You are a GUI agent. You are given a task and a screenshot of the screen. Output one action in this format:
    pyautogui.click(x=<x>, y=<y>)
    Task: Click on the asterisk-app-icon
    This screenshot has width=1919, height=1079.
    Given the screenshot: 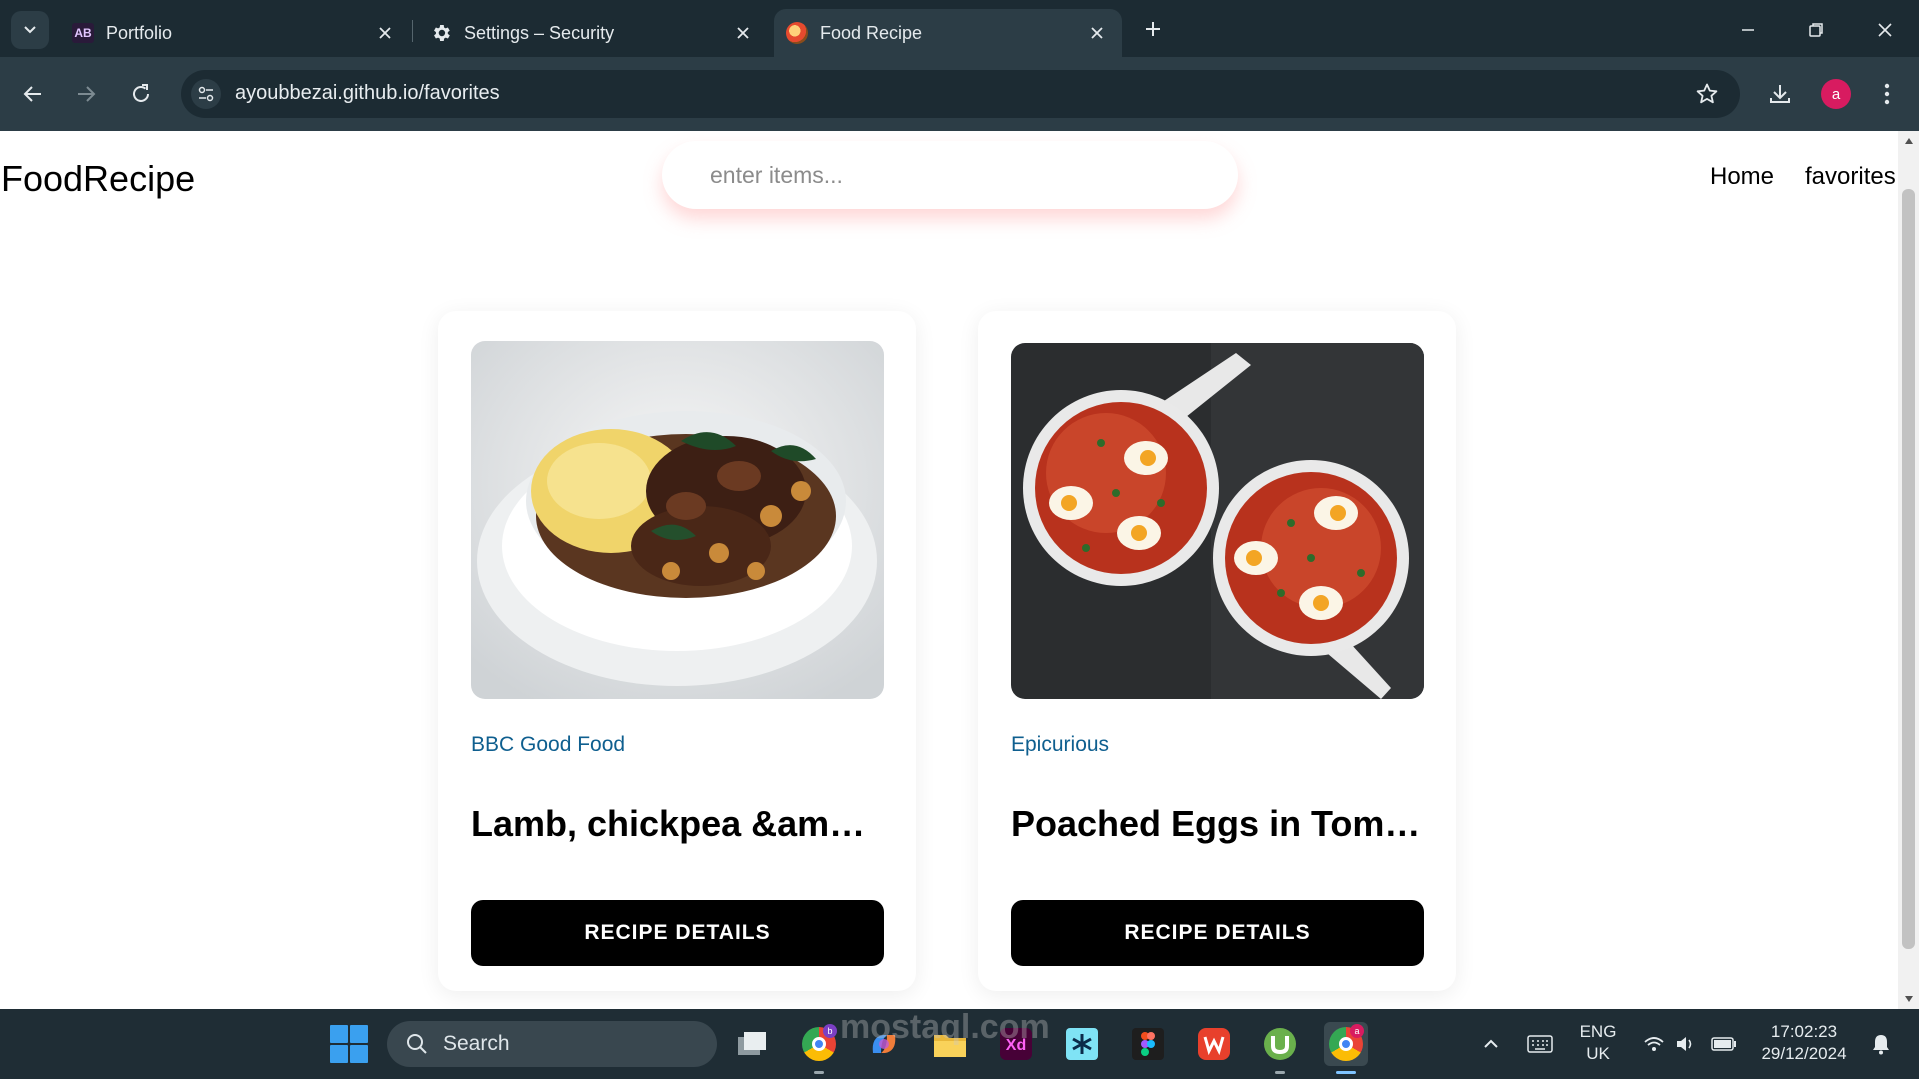 What is the action you would take?
    pyautogui.click(x=1082, y=1044)
    